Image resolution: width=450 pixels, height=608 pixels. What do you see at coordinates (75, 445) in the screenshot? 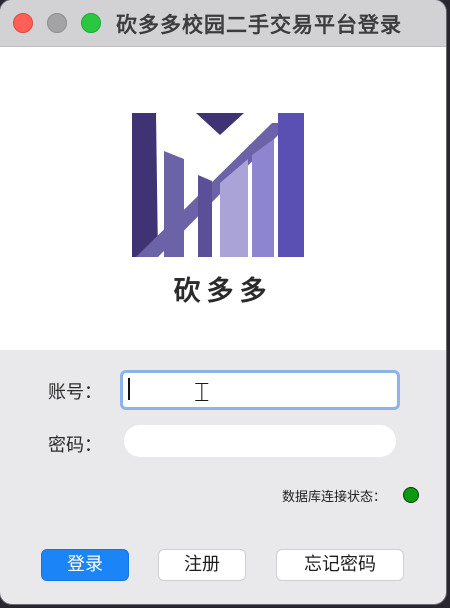
I see `password-label: 密码：` at bounding box center [75, 445].